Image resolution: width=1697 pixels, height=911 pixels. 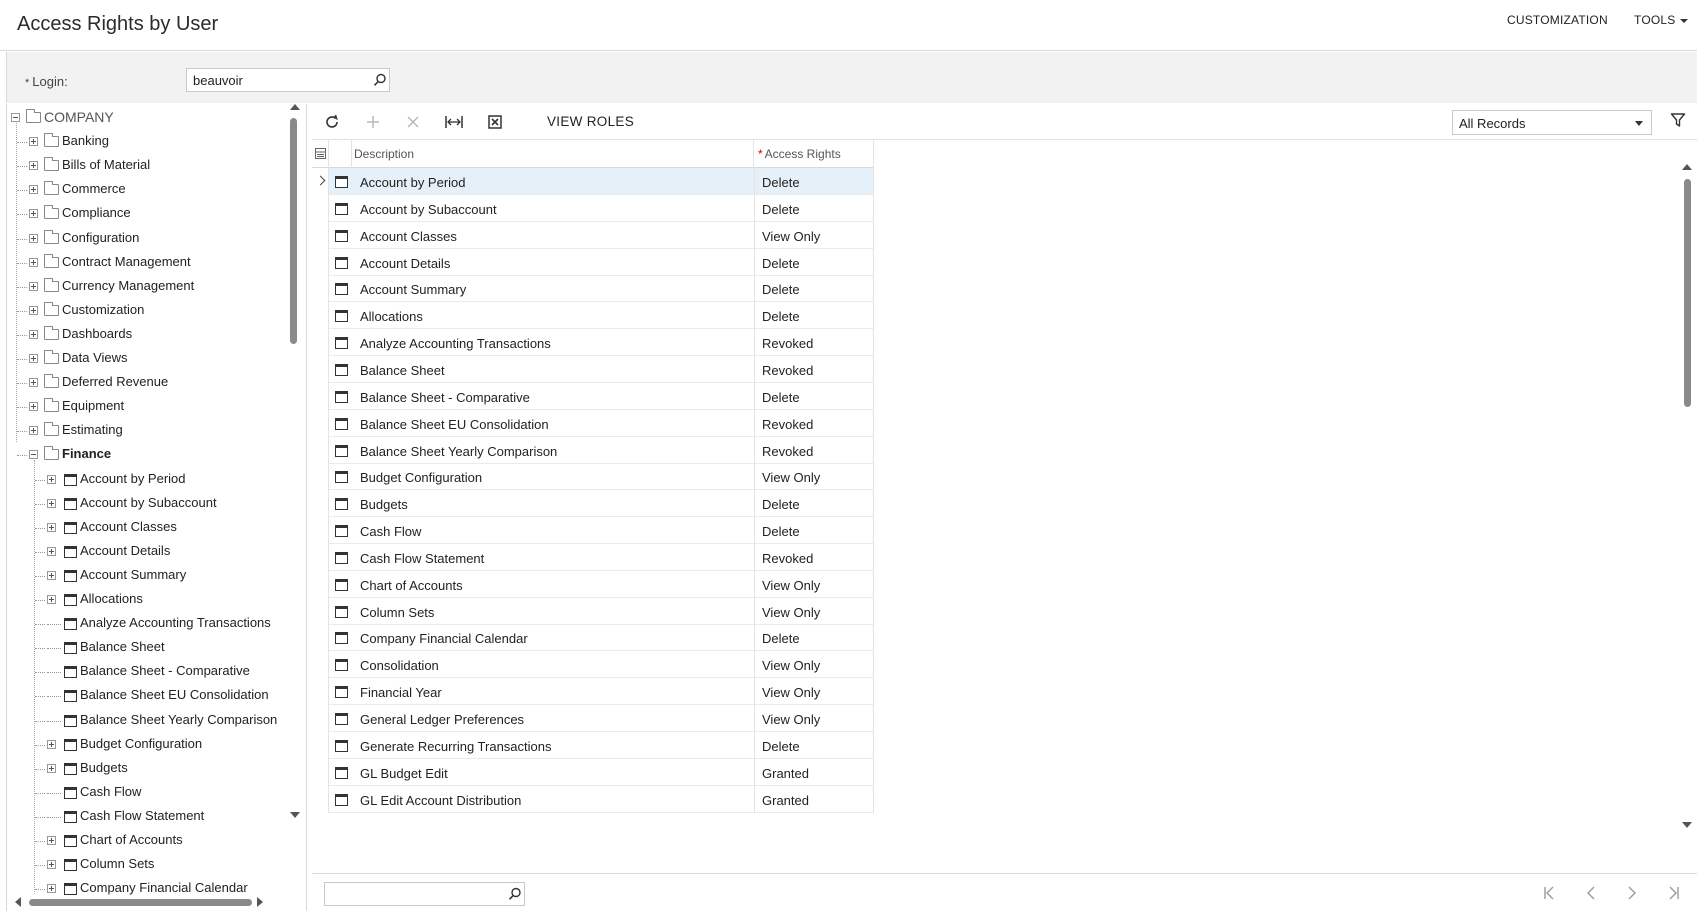 What do you see at coordinates (332, 122) in the screenshot?
I see `refresh-button` at bounding box center [332, 122].